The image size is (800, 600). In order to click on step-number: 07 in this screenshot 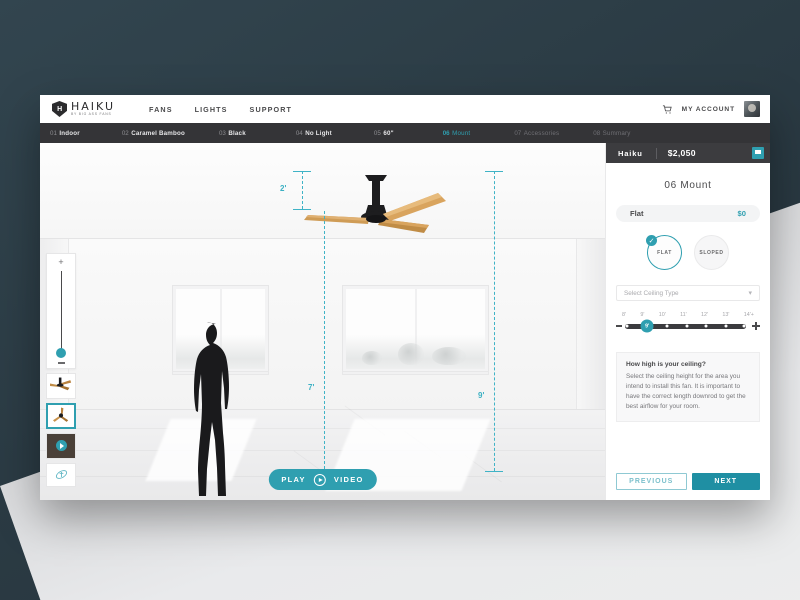, I will do `click(518, 133)`.